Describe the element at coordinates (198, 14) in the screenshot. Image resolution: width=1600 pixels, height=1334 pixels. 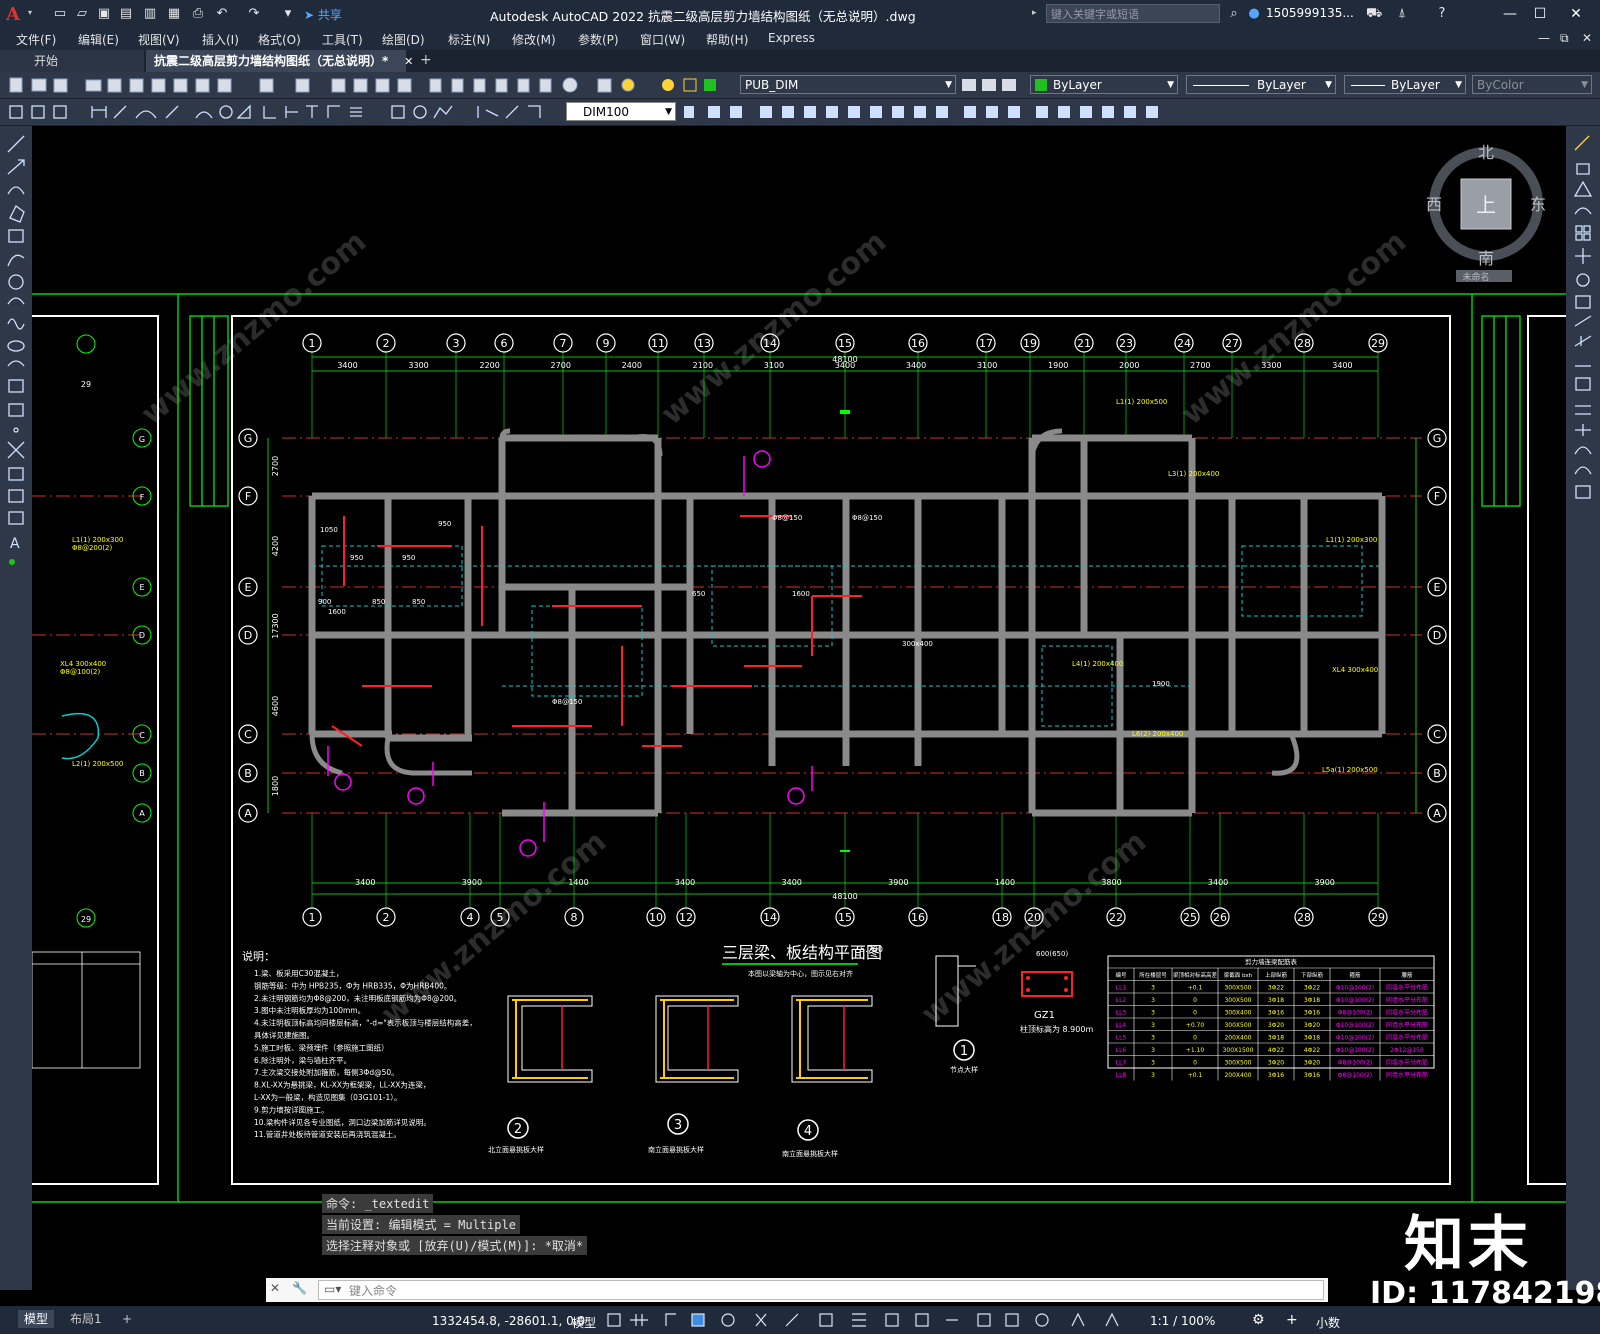
I see `plot-icon: ⎙` at that location.